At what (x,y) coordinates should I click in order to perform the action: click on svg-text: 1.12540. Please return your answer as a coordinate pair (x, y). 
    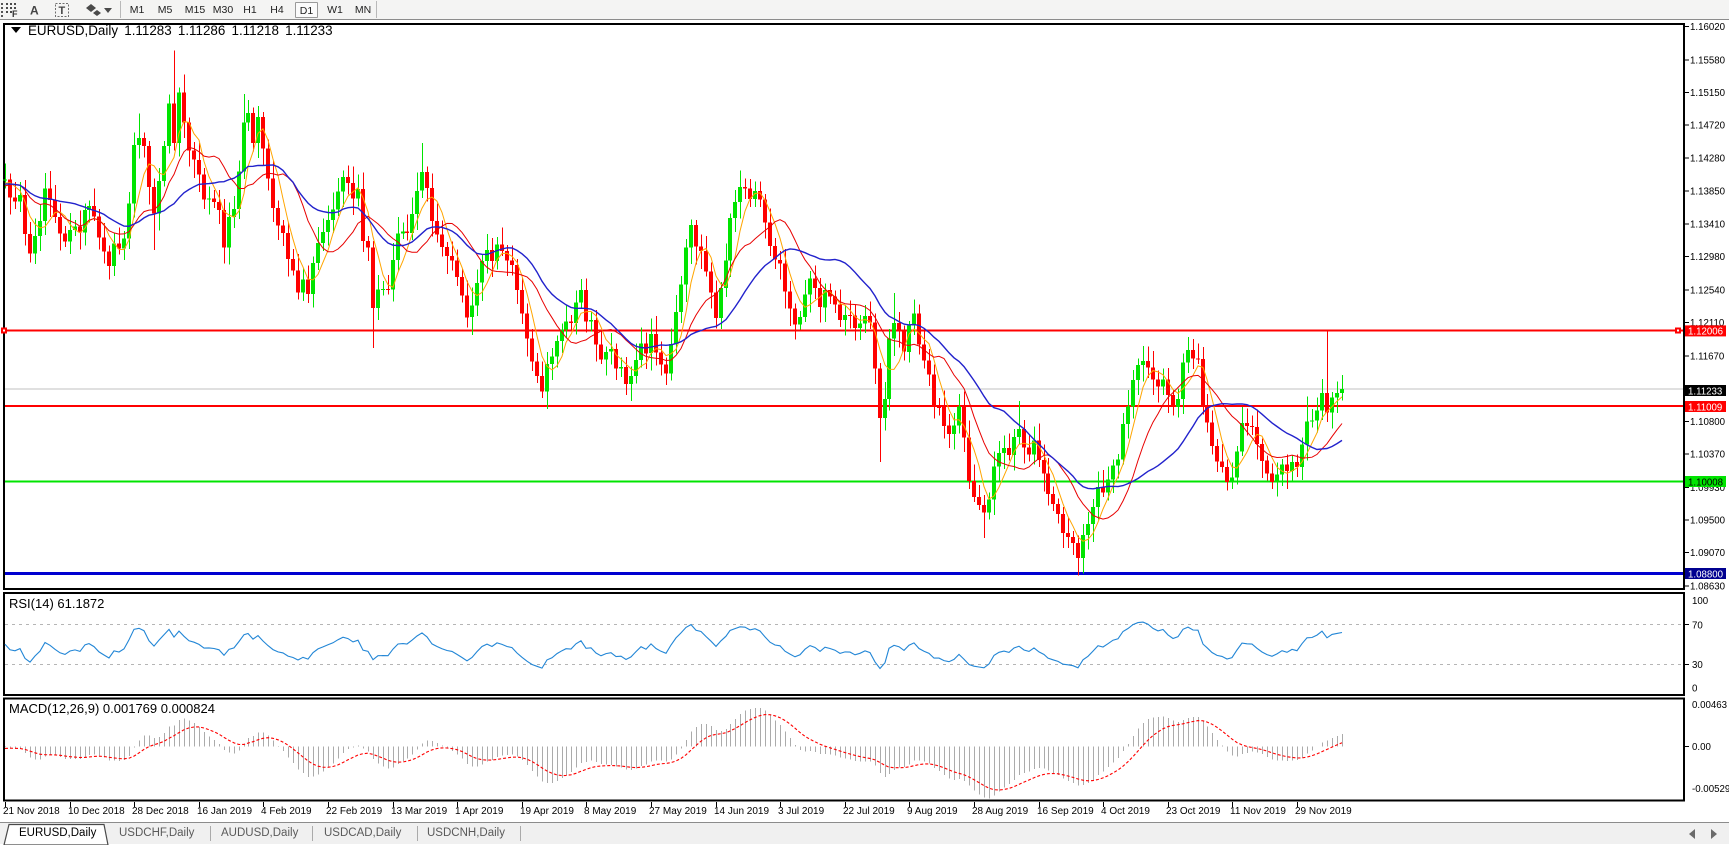
    Looking at the image, I should click on (1708, 290).